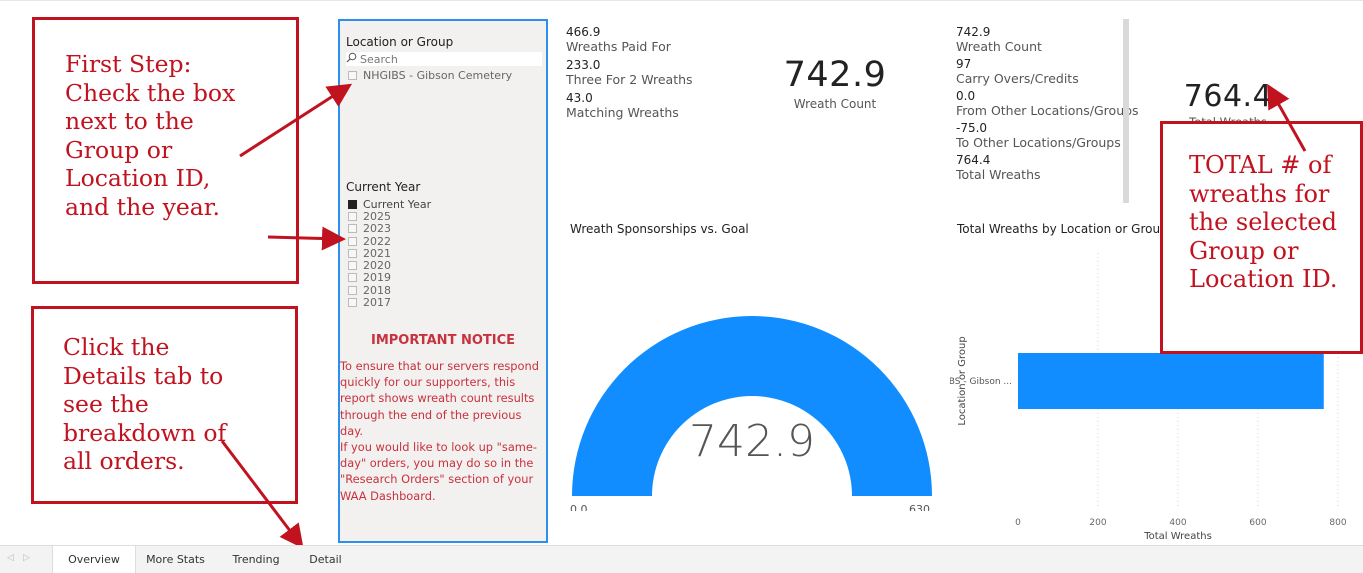 The image size is (1363, 573). Describe the element at coordinates (377, 278) in the screenshot. I see `year-label: 2019` at that location.